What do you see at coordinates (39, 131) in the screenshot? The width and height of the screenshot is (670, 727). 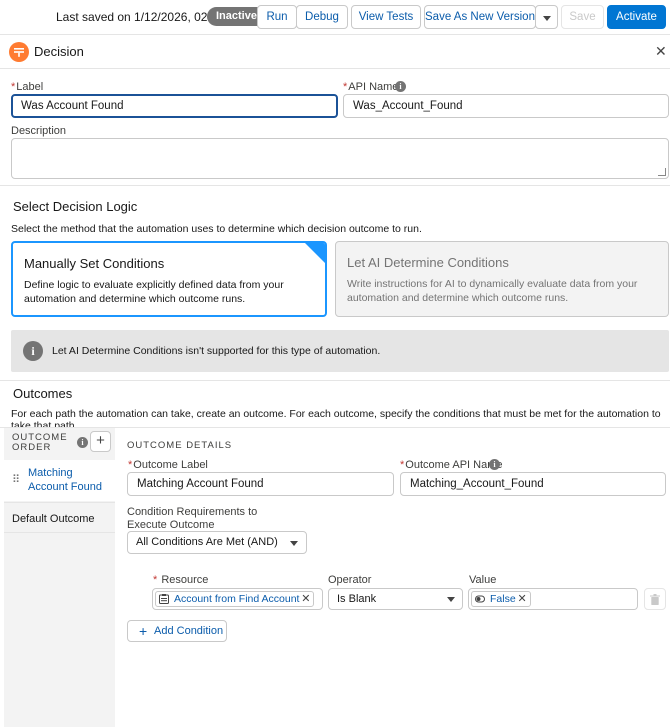 I see `description-field-label: Description` at bounding box center [39, 131].